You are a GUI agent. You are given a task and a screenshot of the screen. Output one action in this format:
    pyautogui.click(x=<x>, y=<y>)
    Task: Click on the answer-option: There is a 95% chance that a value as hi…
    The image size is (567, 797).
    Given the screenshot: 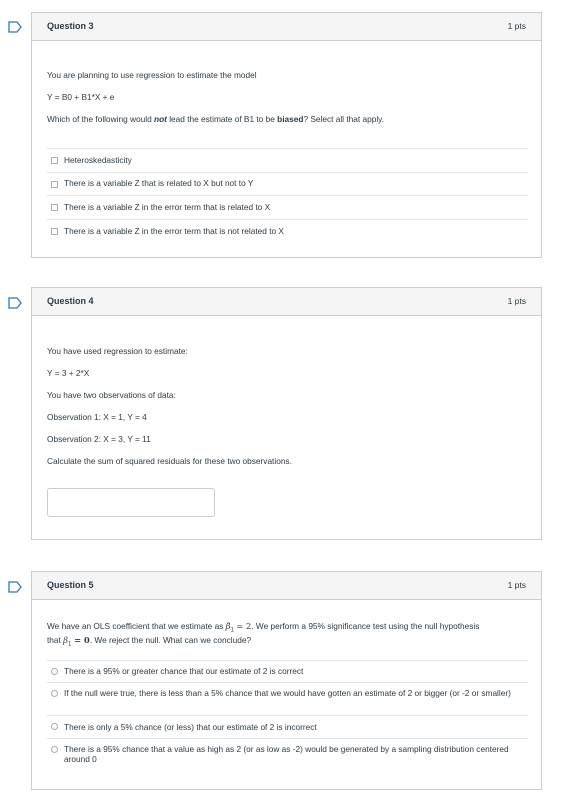 What is the action you would take?
    pyautogui.click(x=287, y=754)
    